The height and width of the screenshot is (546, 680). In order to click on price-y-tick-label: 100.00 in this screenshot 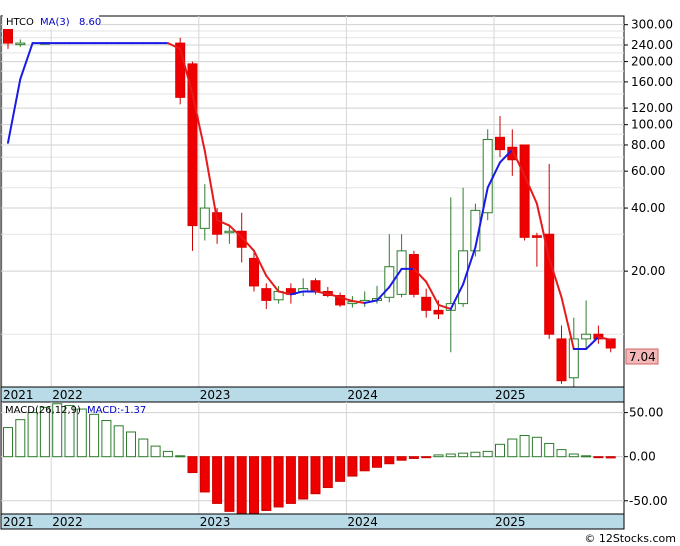, I will do `click(652, 125)`.